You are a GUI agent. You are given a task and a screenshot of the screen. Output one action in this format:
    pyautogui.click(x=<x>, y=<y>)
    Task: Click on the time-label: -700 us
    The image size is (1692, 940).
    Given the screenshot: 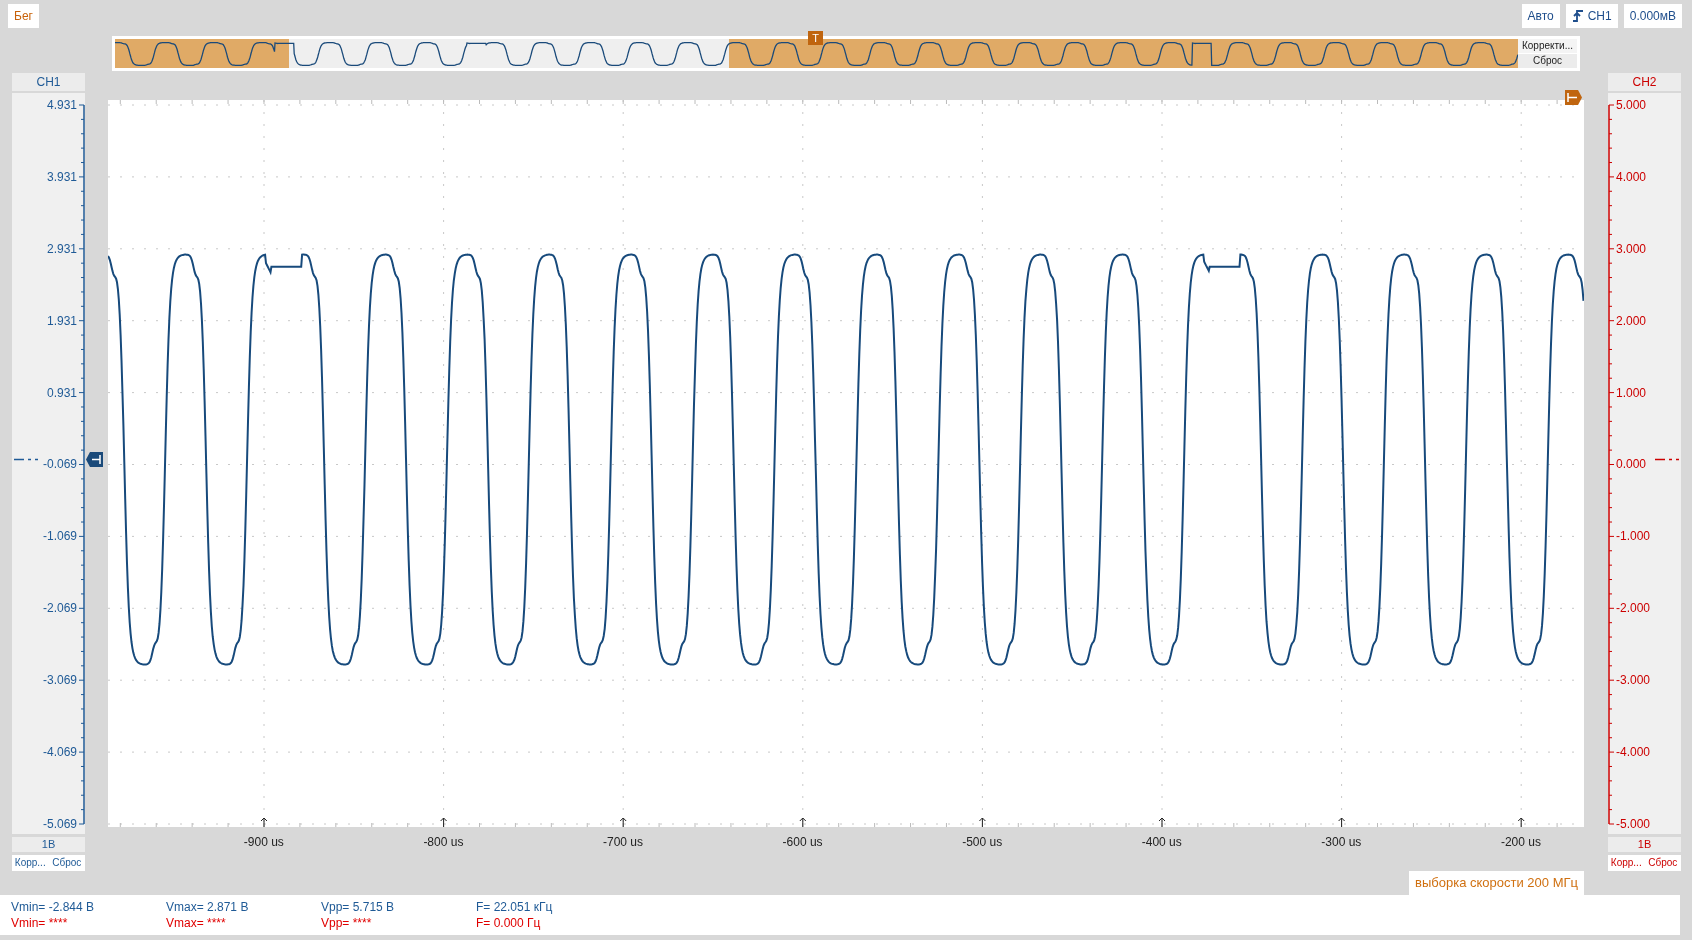 What is the action you would take?
    pyautogui.click(x=622, y=842)
    